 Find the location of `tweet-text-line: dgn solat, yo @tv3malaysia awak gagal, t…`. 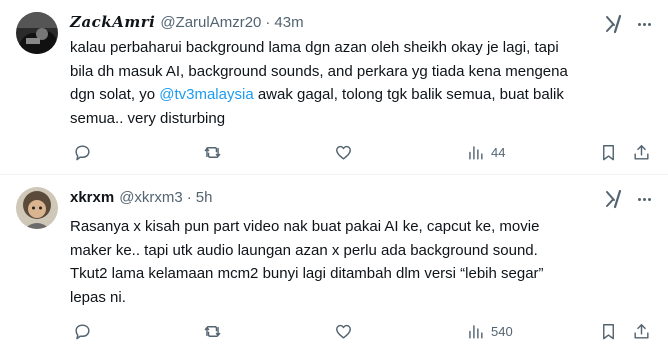

tweet-text-line: dgn solat, yo @tv3malaysia awak gagal, t… is located at coordinates (362, 95).